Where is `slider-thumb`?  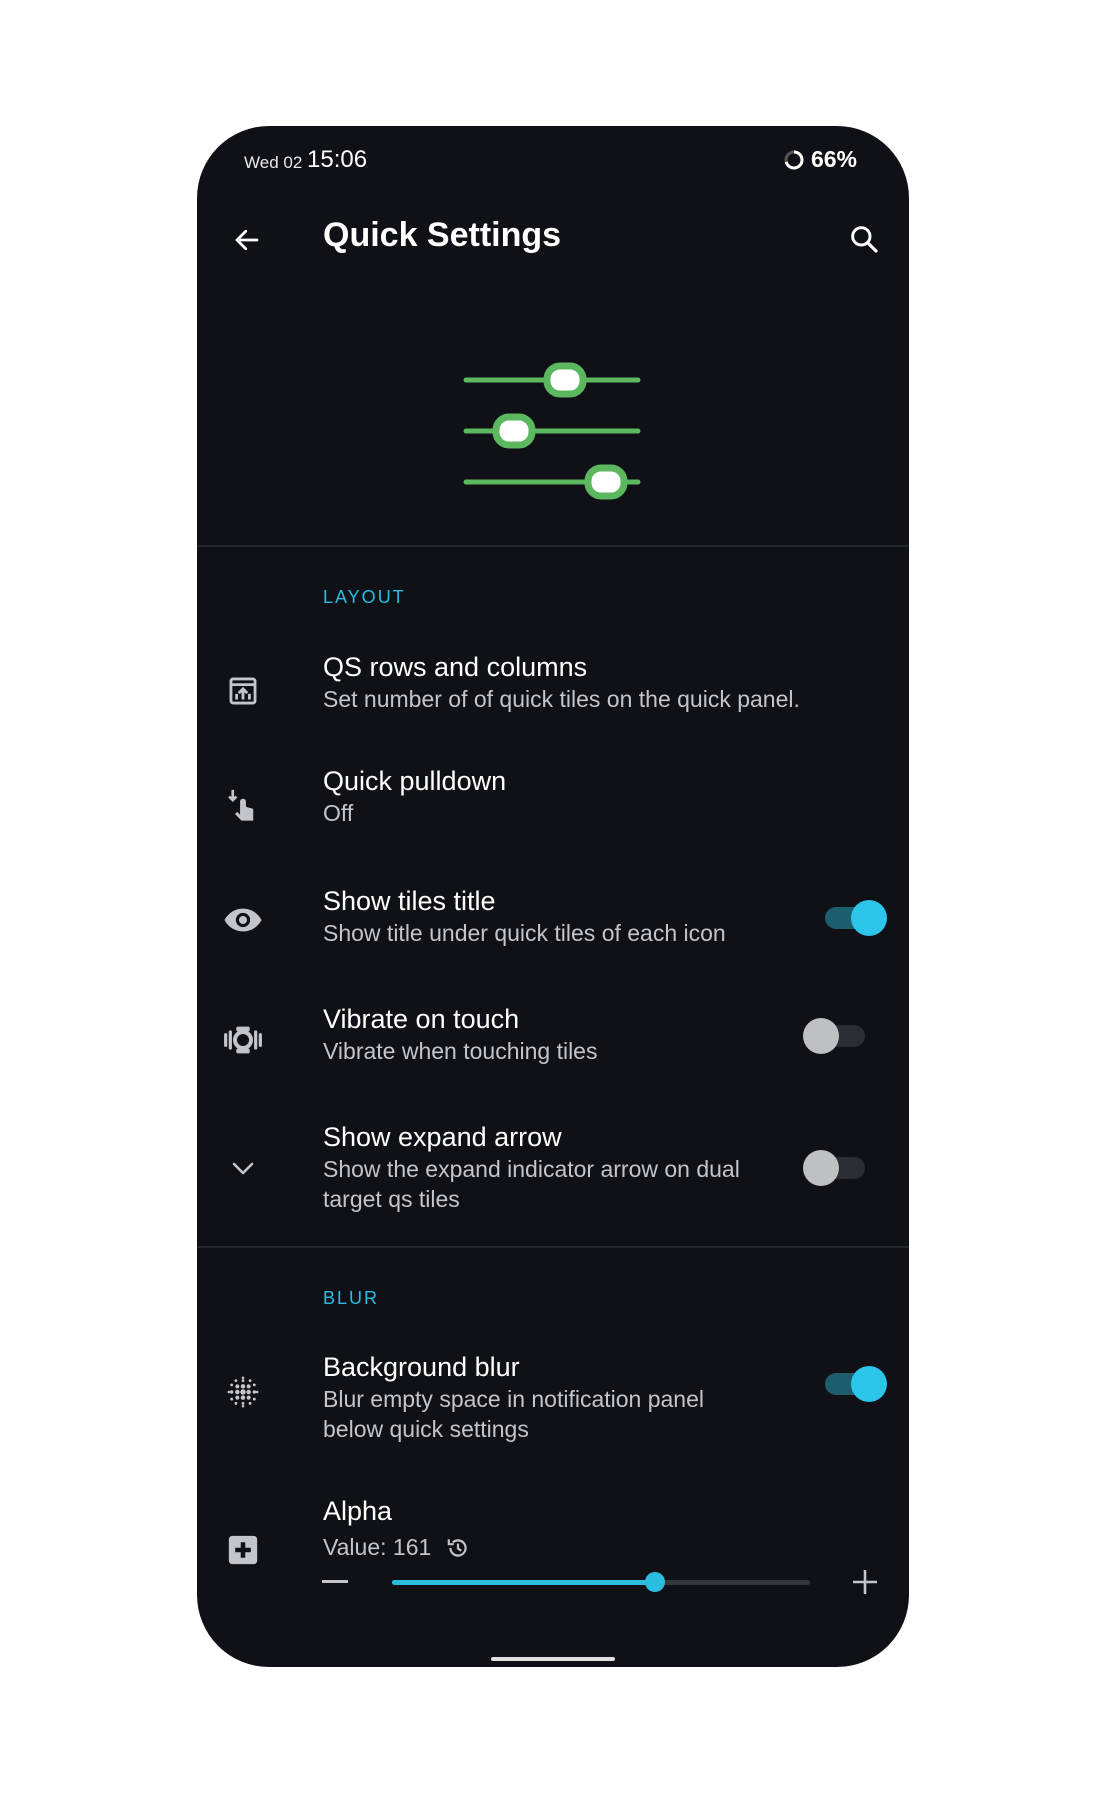 slider-thumb is located at coordinates (655, 1582).